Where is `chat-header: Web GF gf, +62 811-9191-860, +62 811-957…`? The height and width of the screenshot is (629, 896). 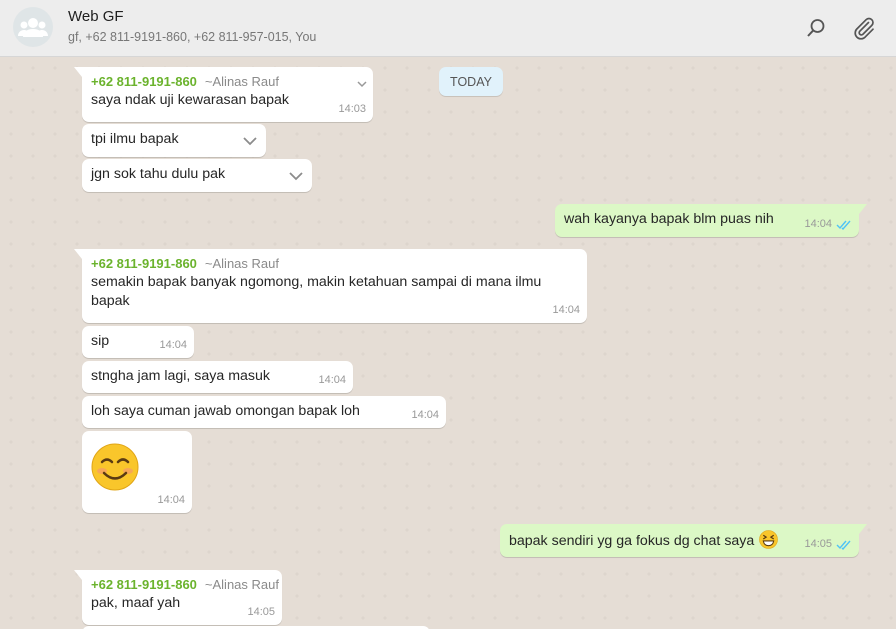
chat-header: Web GF gf, +62 811-9191-860, +62 811-957… is located at coordinates (448, 28).